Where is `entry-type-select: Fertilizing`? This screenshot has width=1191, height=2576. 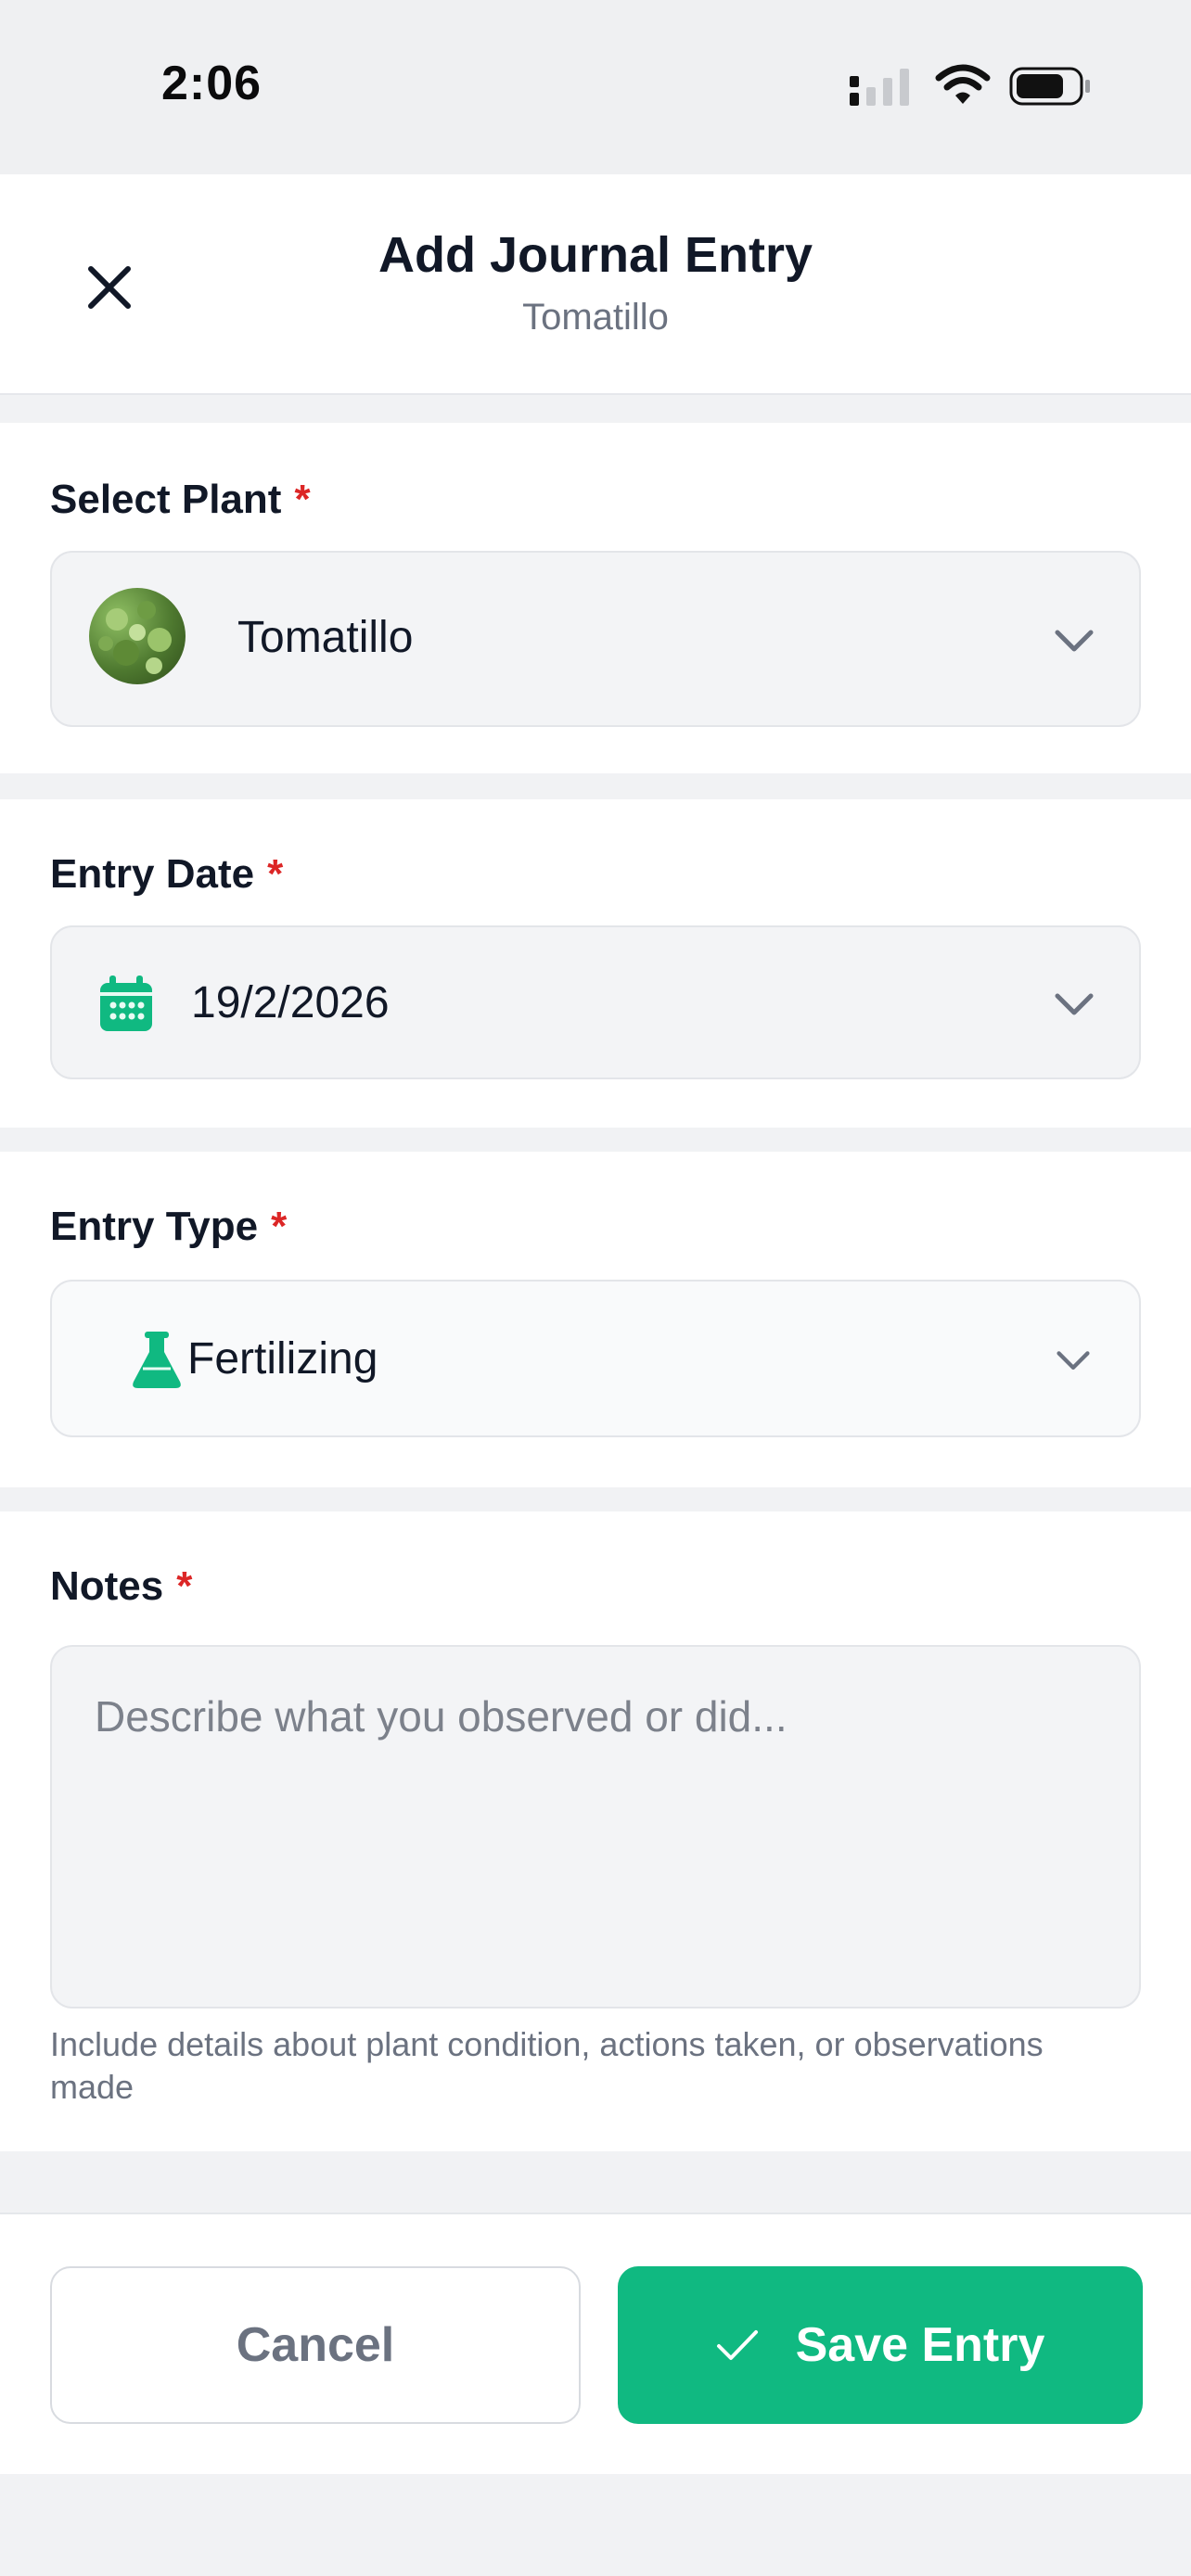 entry-type-select: Fertilizing is located at coordinates (595, 1358).